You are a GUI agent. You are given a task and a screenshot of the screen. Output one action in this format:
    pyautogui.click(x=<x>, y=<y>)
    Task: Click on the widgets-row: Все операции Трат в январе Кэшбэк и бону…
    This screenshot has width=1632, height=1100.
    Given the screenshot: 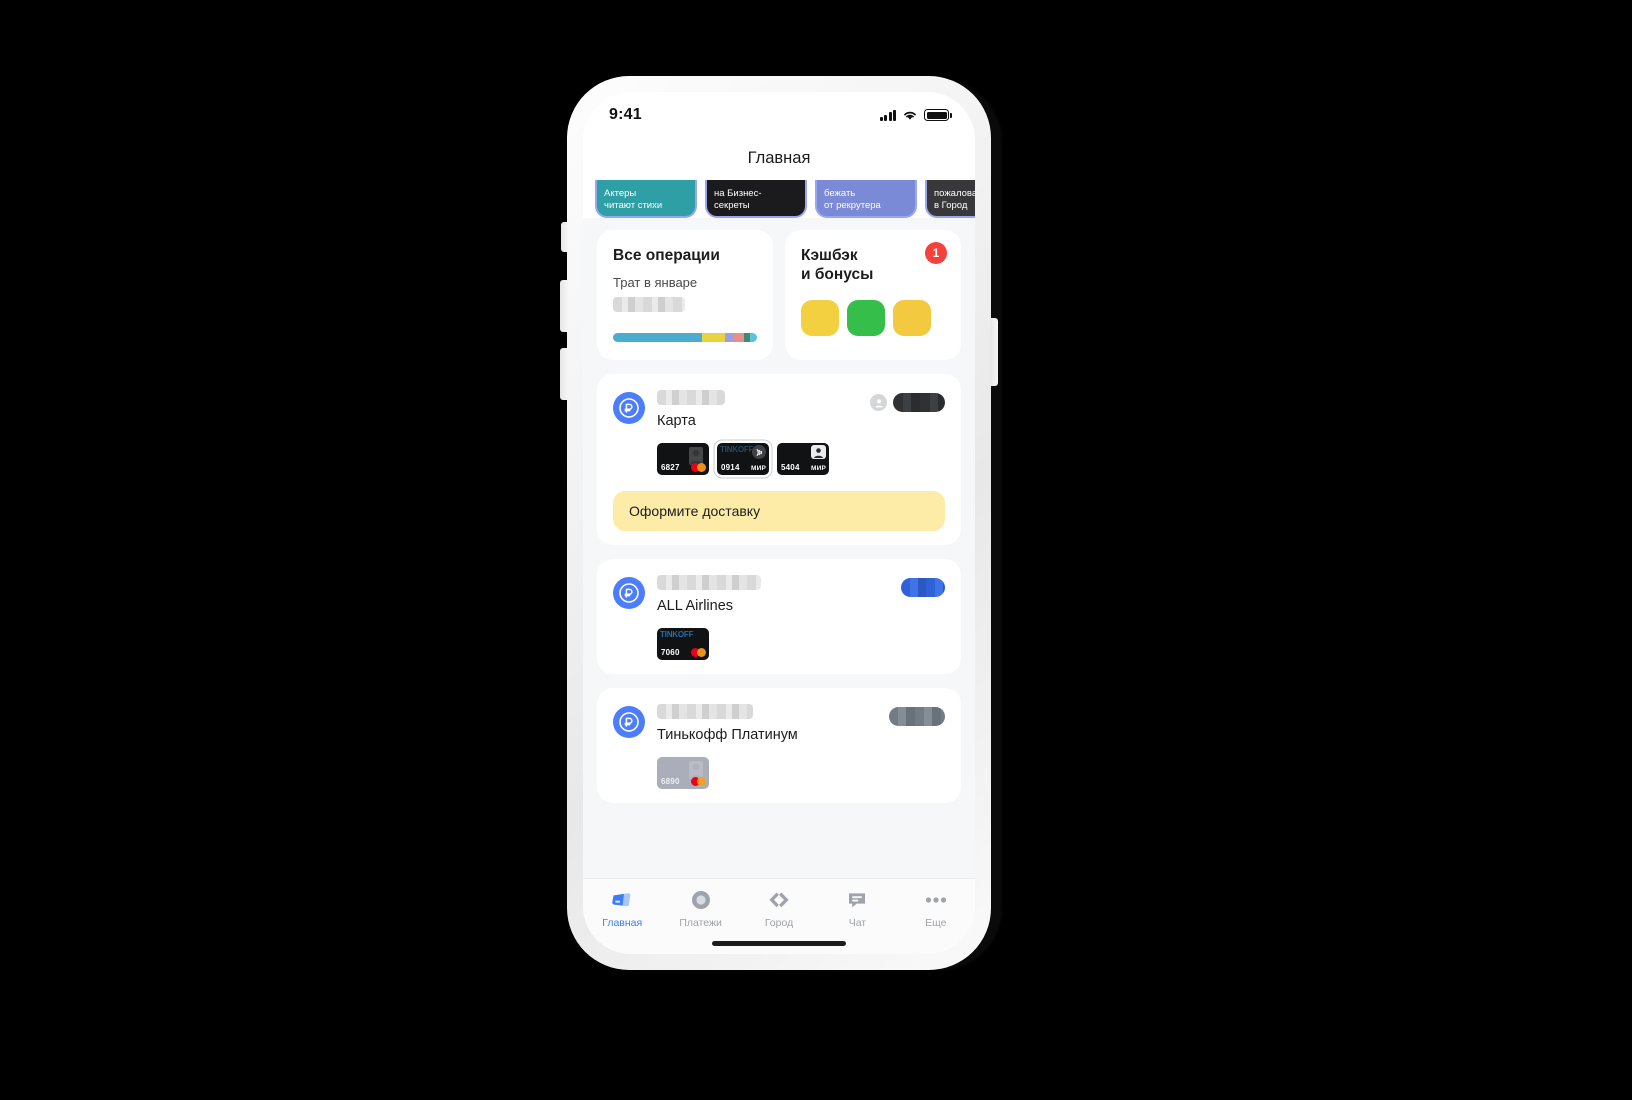 What is the action you would take?
    pyautogui.click(x=779, y=289)
    